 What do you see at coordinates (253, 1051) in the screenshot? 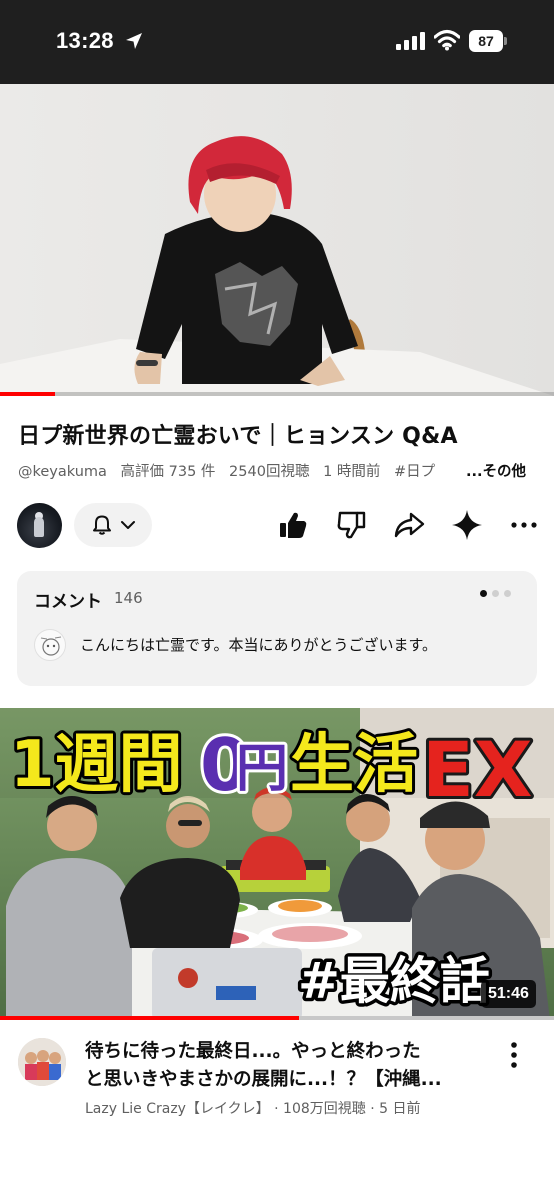
I see `recommended-title-line-1: 待ちに待った最終日...。やっと終わった` at bounding box center [253, 1051].